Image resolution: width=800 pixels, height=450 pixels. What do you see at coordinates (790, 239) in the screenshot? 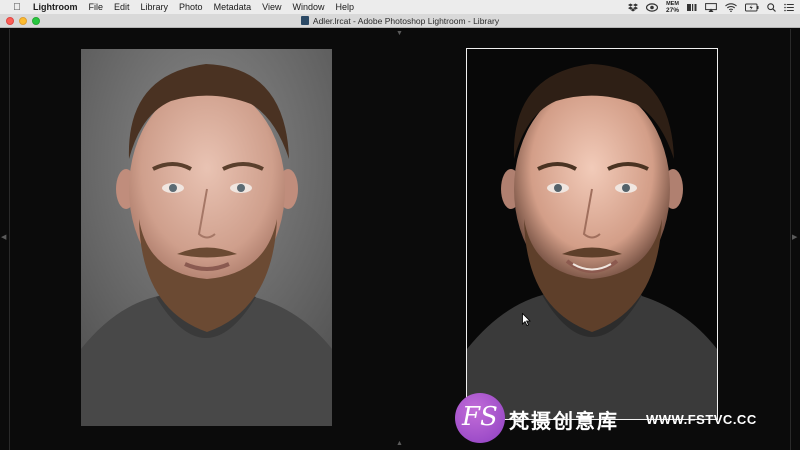
I see `right-panel-edge` at bounding box center [790, 239].